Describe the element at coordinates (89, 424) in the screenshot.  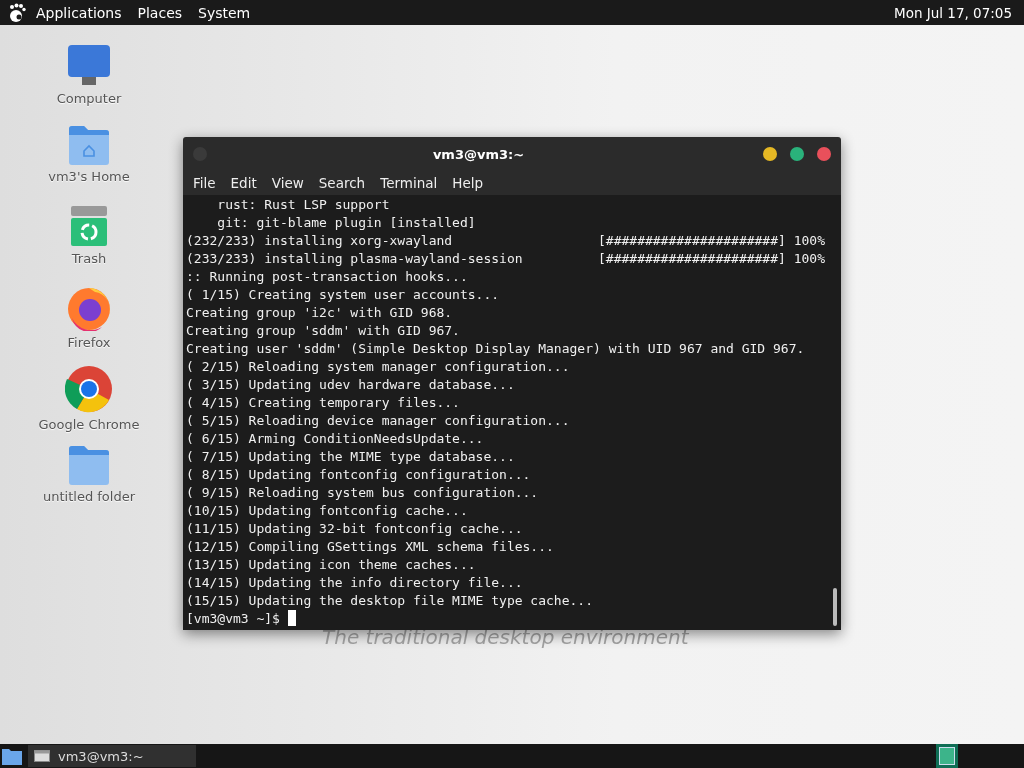
I see `desktop-icon-label: Google Chrome` at that location.